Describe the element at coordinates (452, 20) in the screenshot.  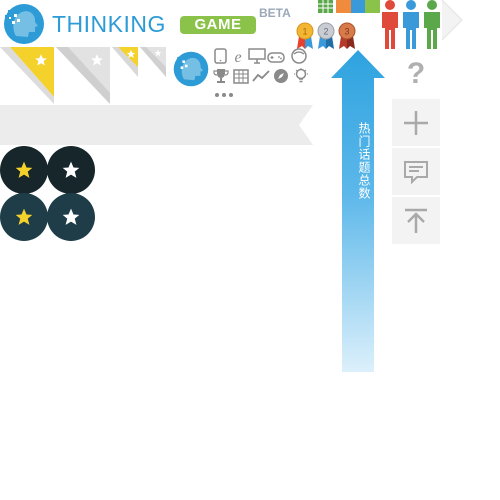
I see `corner-chevron-icon` at that location.